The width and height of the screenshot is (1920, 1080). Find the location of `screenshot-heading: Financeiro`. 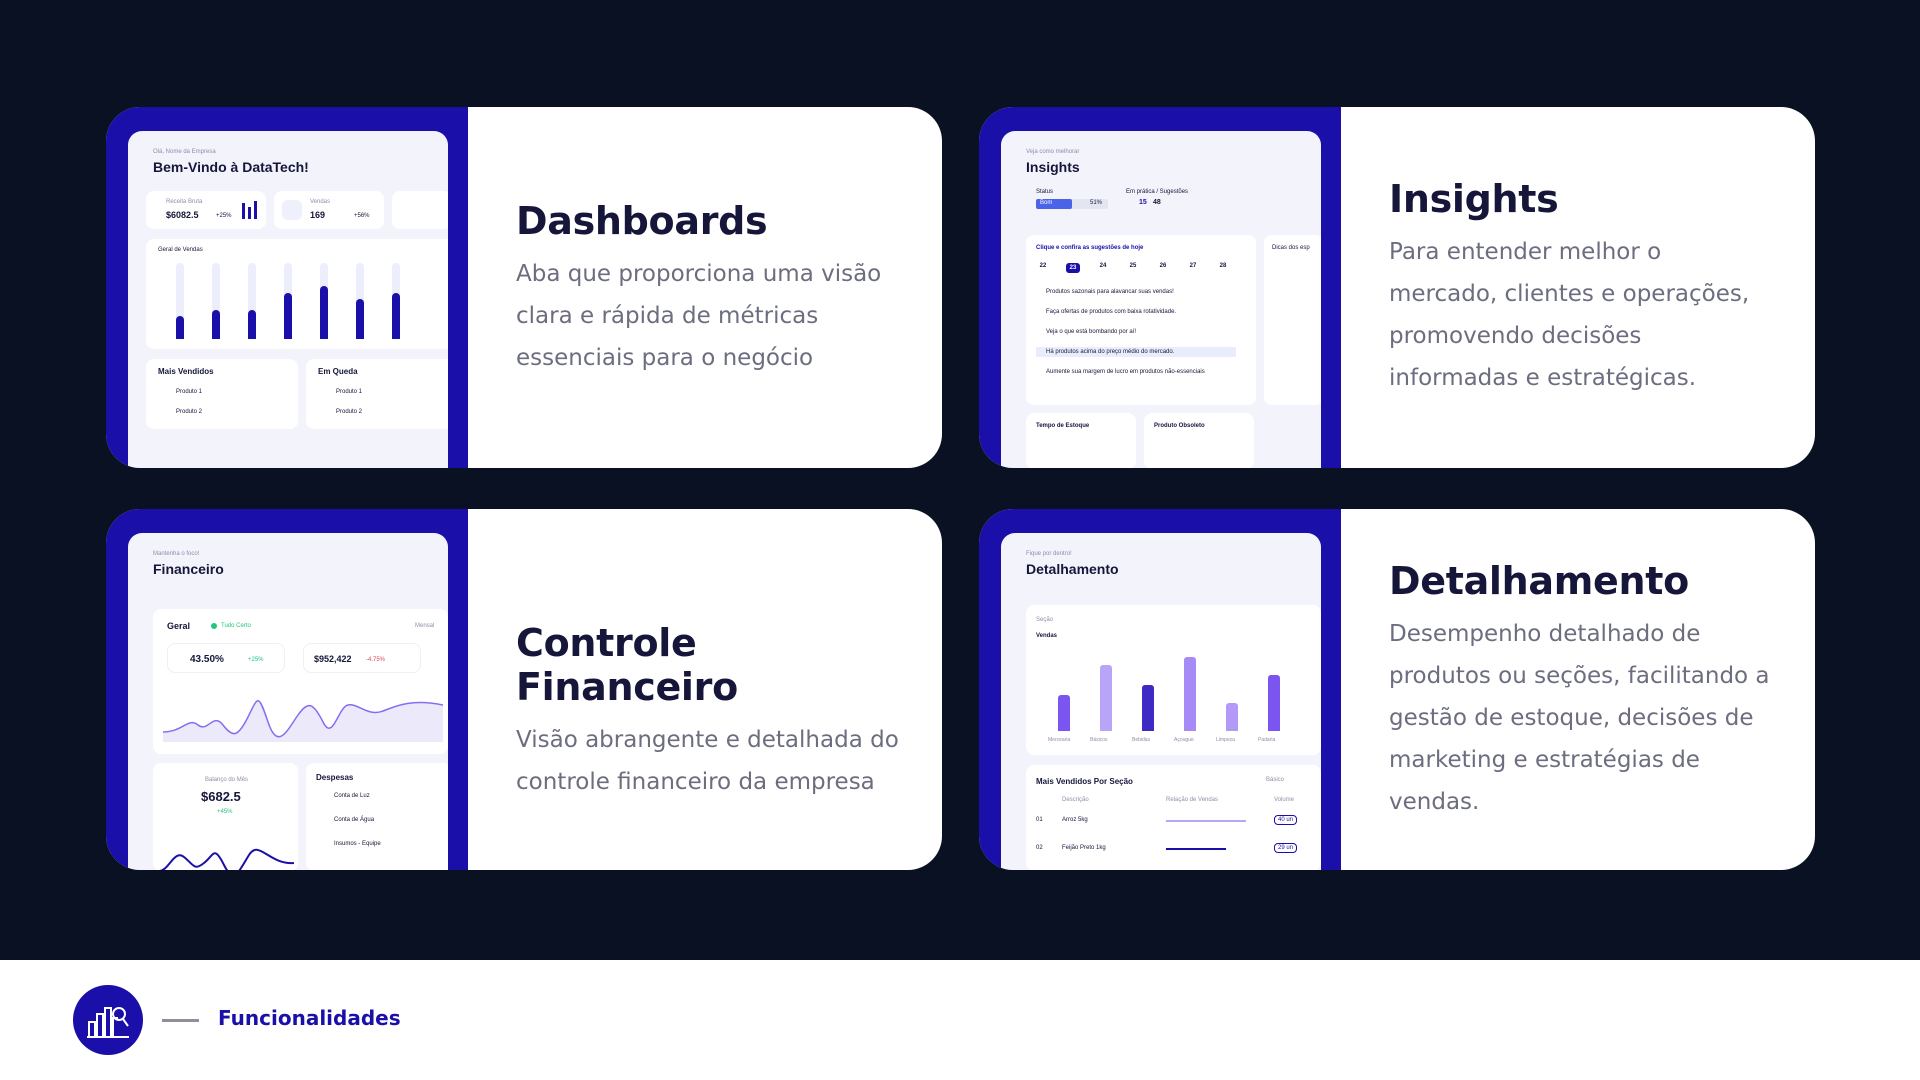

screenshot-heading: Financeiro is located at coordinates (188, 569).